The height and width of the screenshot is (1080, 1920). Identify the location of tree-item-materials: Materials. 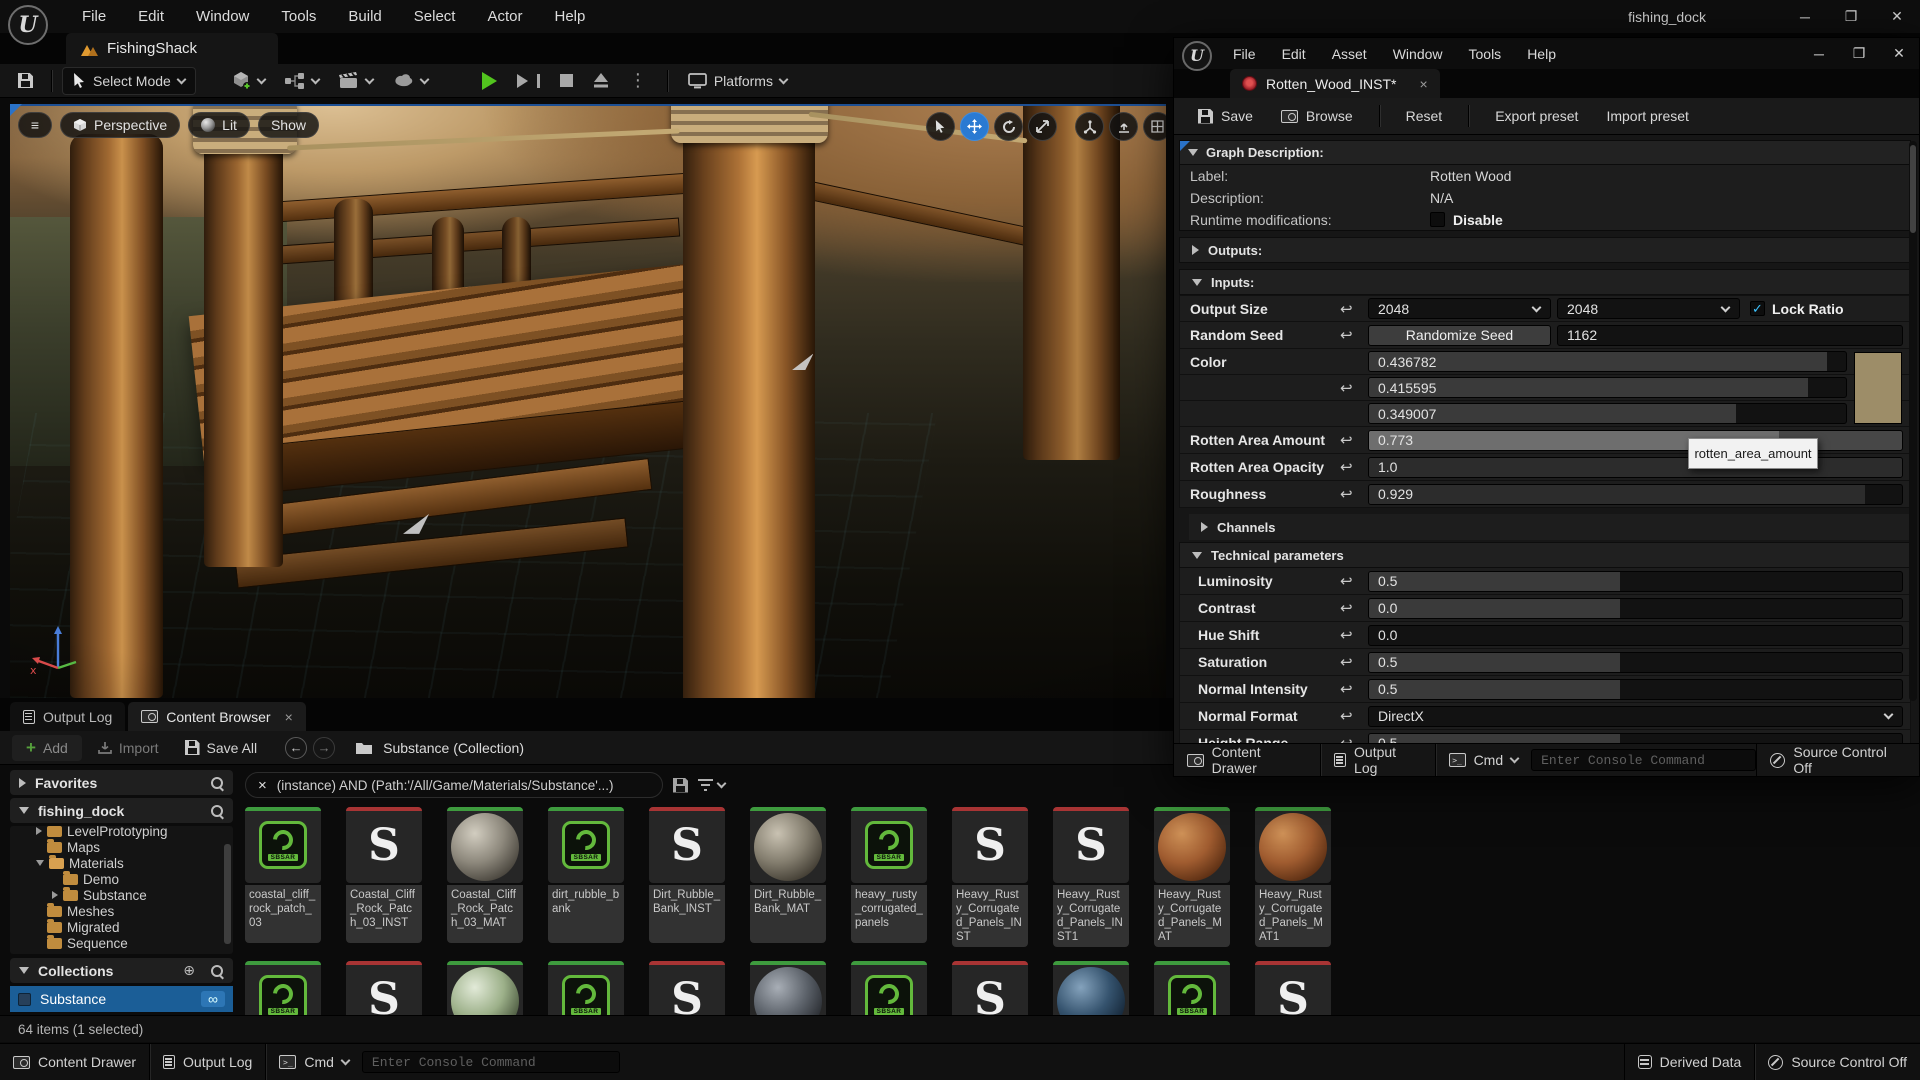
(121, 862).